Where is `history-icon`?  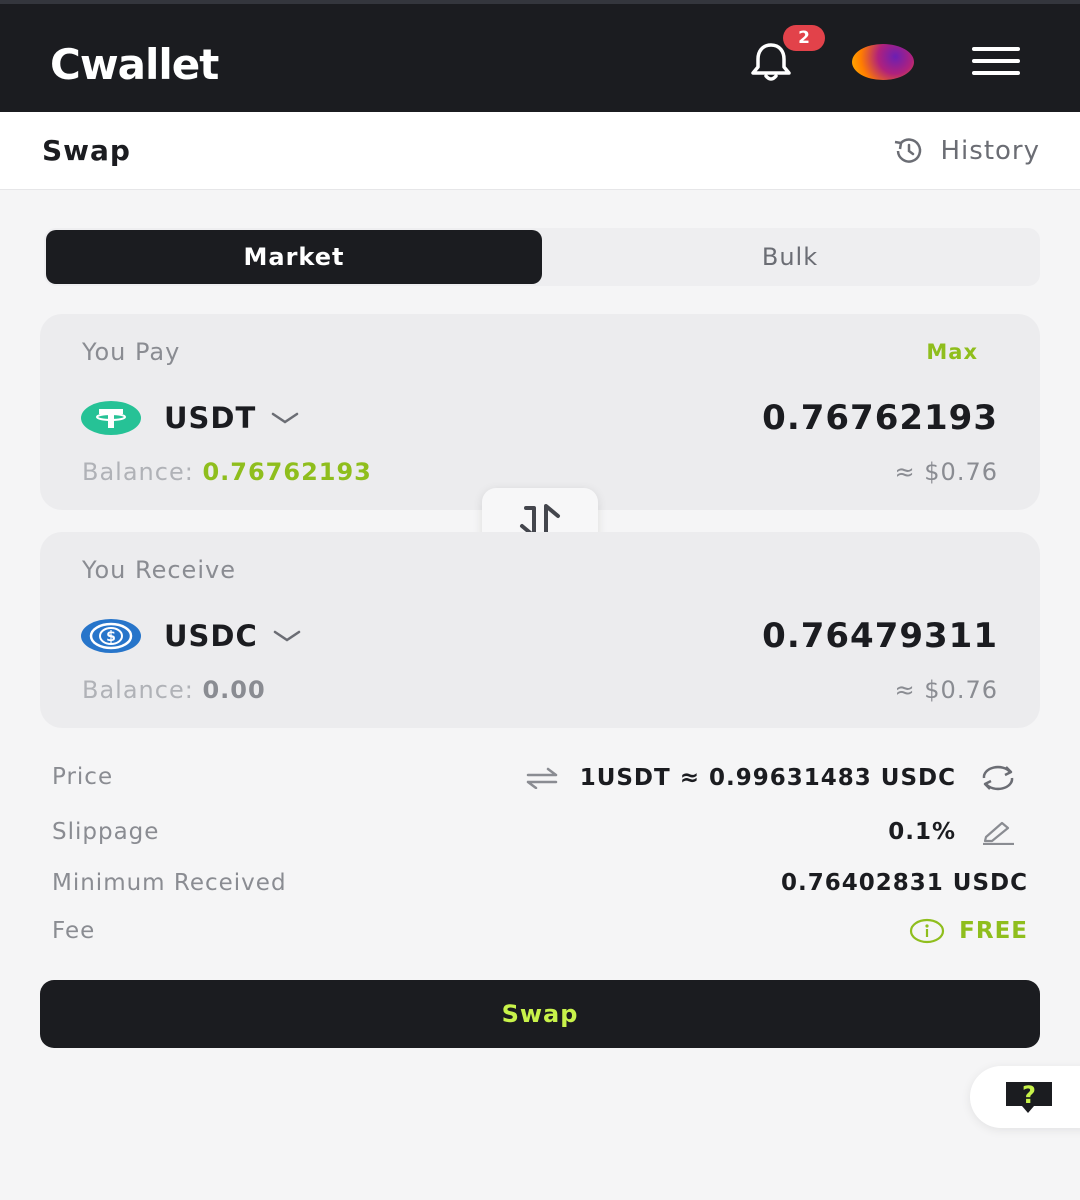 history-icon is located at coordinates (907, 150).